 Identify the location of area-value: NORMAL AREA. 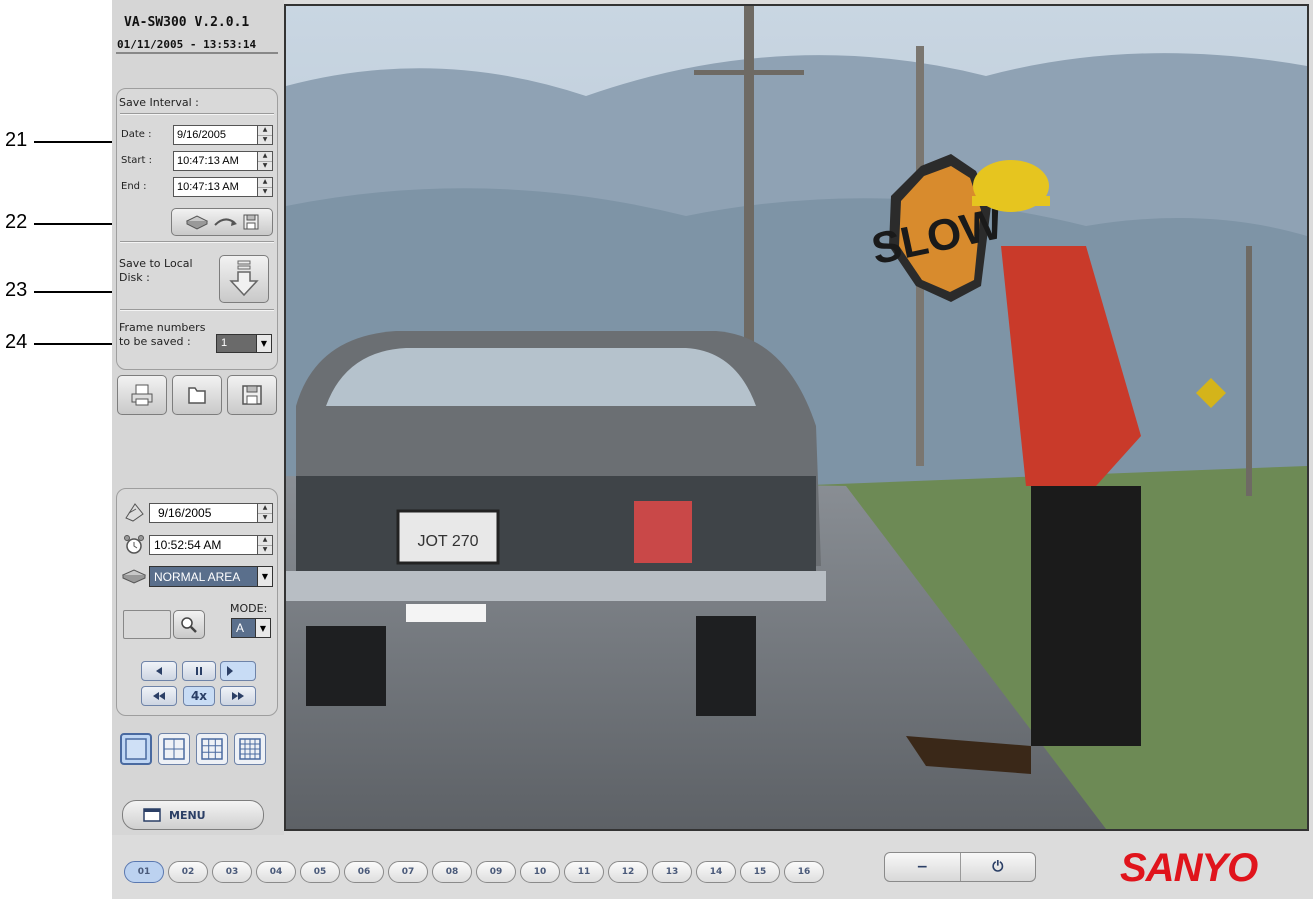
(203, 576).